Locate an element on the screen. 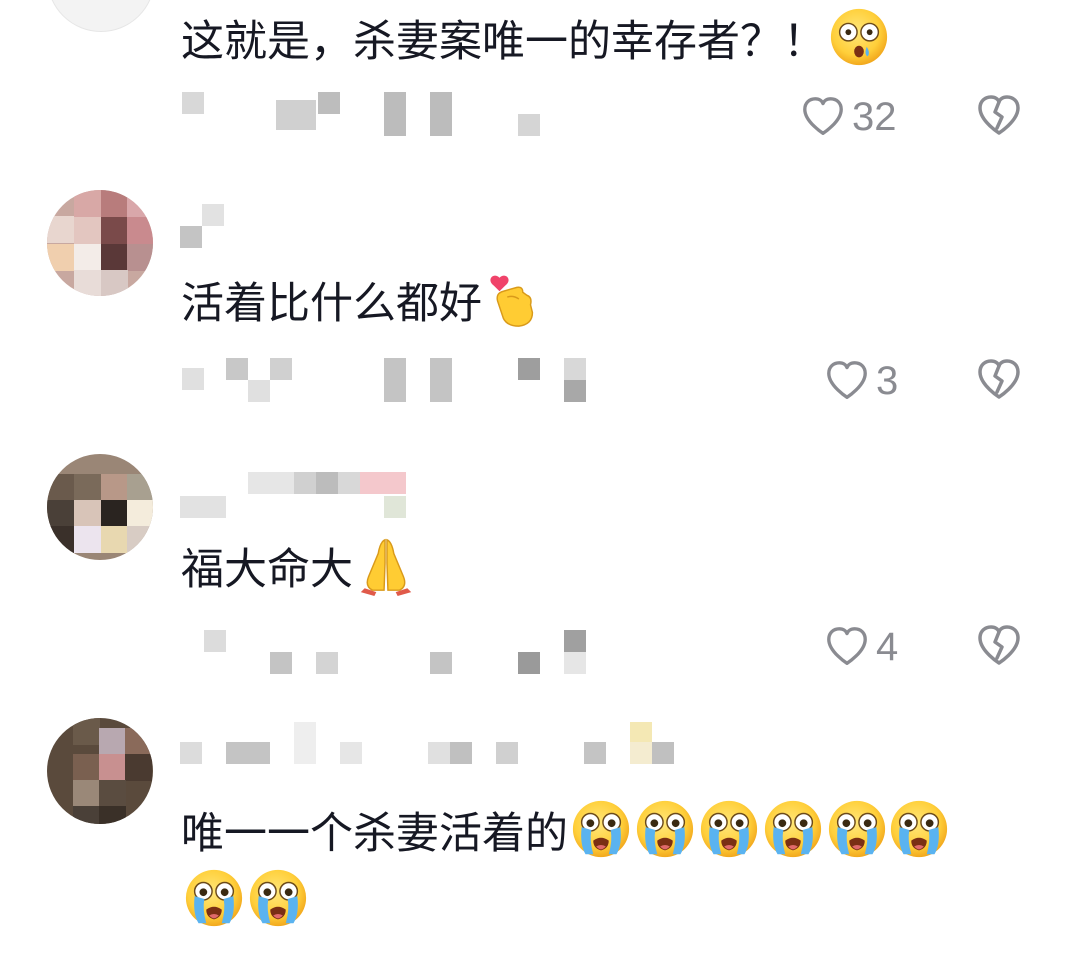  comment-text-content: 唯一一个杀妻活着的 is located at coordinates (374, 834).